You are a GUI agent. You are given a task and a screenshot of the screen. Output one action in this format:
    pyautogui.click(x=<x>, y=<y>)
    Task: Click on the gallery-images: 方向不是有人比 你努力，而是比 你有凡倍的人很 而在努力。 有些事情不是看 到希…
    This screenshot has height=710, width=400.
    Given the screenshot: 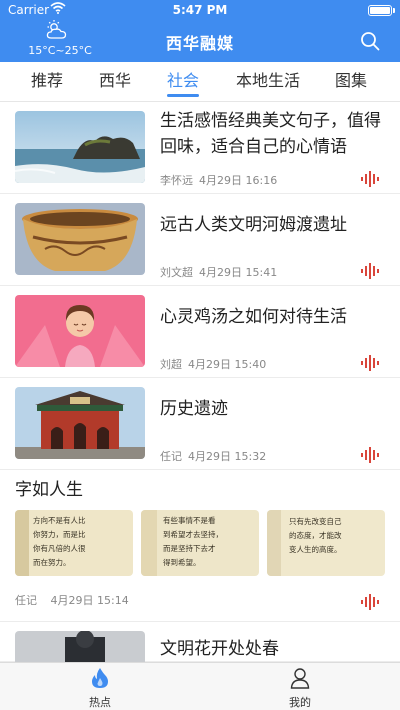 What is the action you would take?
    pyautogui.click(x=200, y=545)
    